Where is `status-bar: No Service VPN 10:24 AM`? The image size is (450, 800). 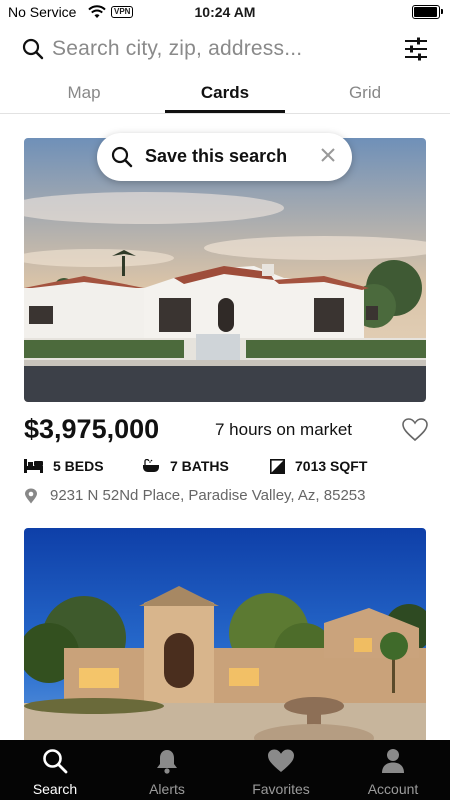 status-bar: No Service VPN 10:24 AM is located at coordinates (225, 13).